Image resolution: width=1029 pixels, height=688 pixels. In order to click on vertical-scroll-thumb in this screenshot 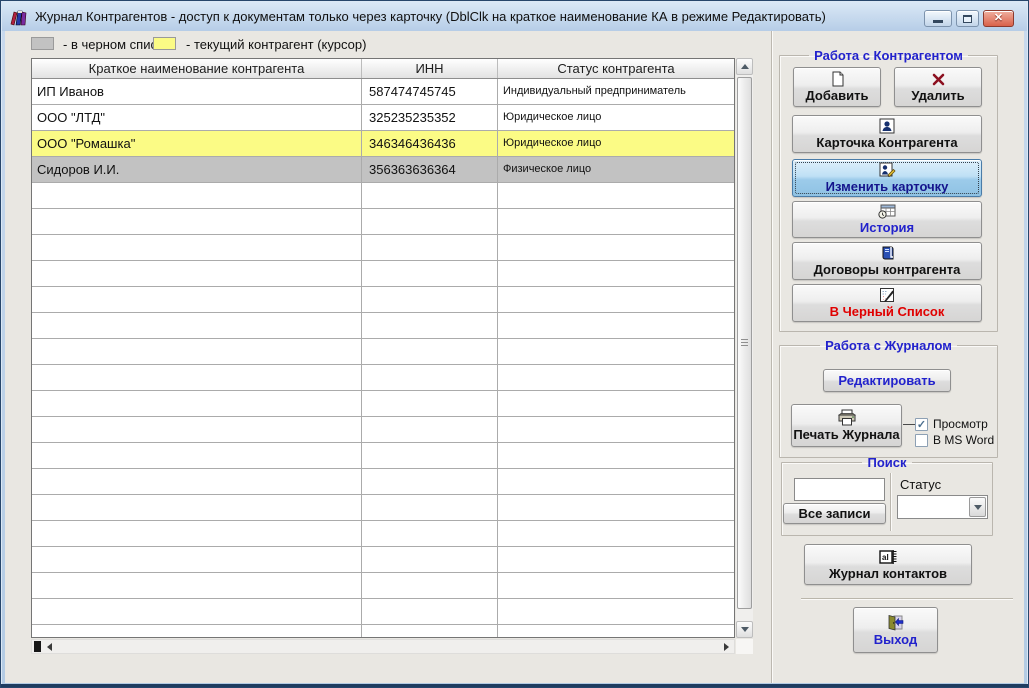, I will do `click(744, 343)`.